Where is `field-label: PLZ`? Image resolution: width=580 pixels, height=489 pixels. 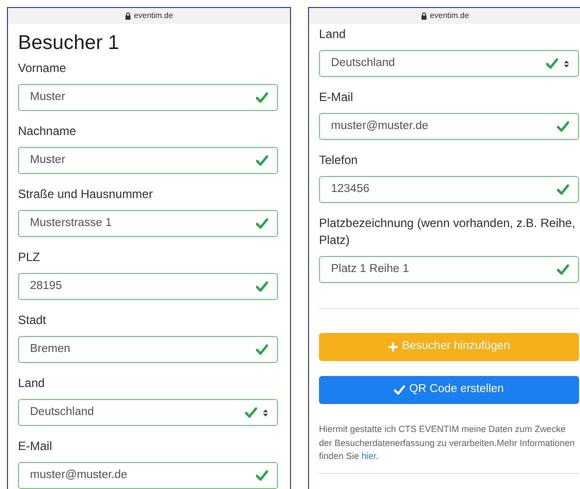
field-label: PLZ is located at coordinates (30, 257).